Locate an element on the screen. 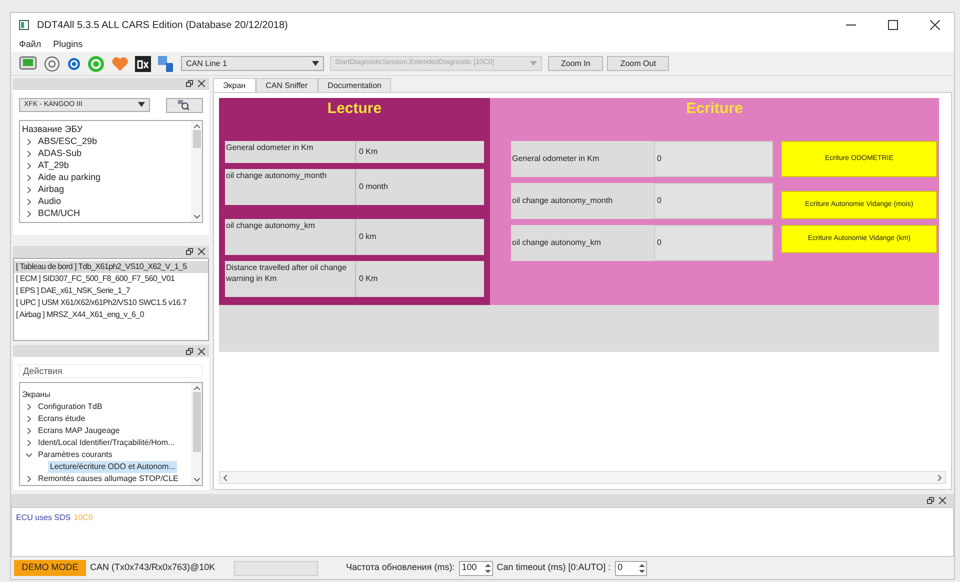  ecu-list-item: [ Tableau de bord ] Tdb_X61ph2_VS10_X62_V_1_5 is located at coordinates (111, 266).